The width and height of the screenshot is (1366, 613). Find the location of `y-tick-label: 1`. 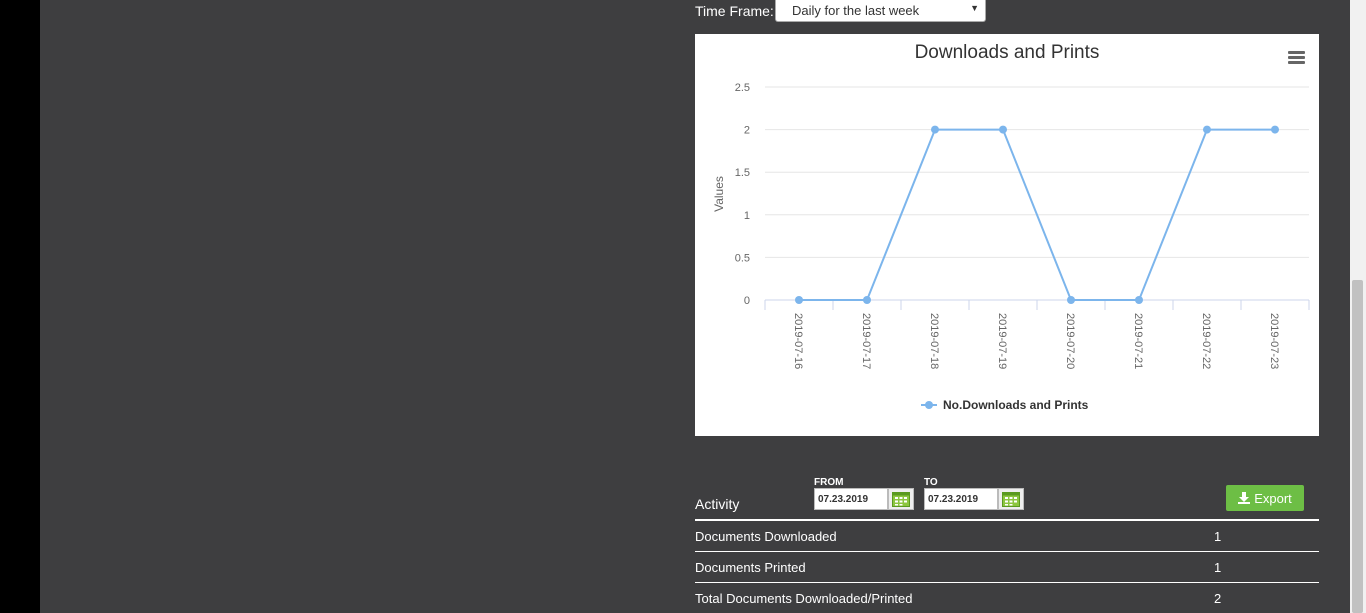

y-tick-label: 1 is located at coordinates (747, 216).